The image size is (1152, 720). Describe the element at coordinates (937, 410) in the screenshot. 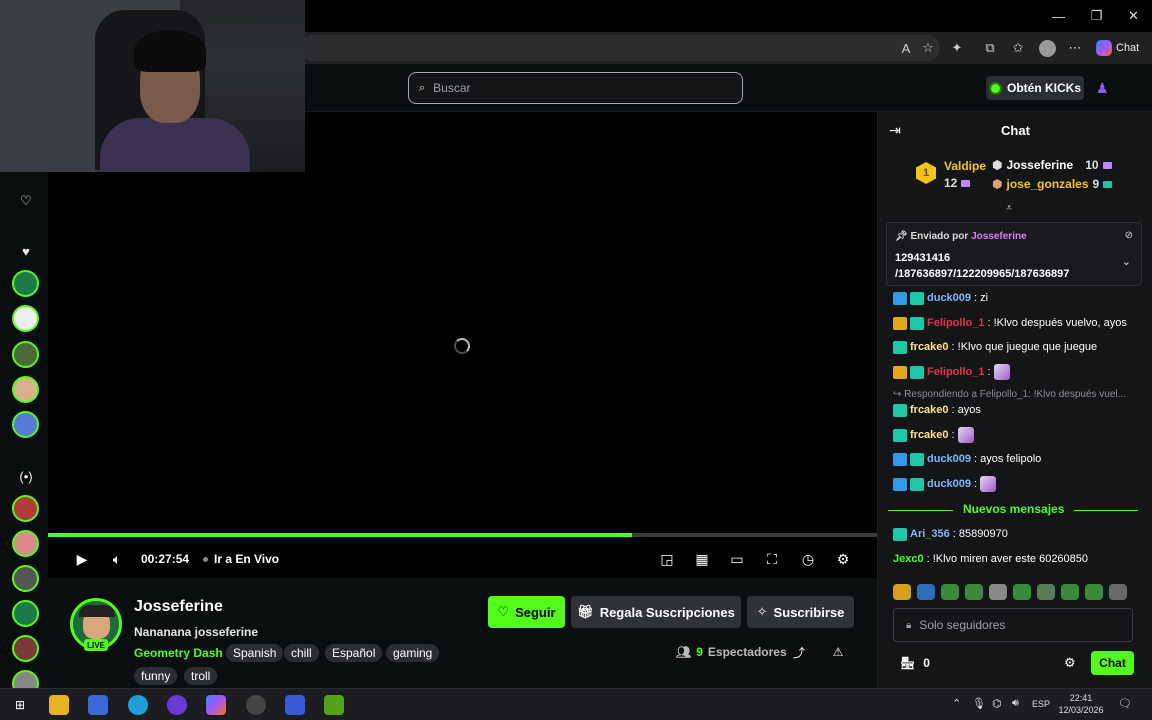

I see `chat-message: frcake0: ayos` at that location.